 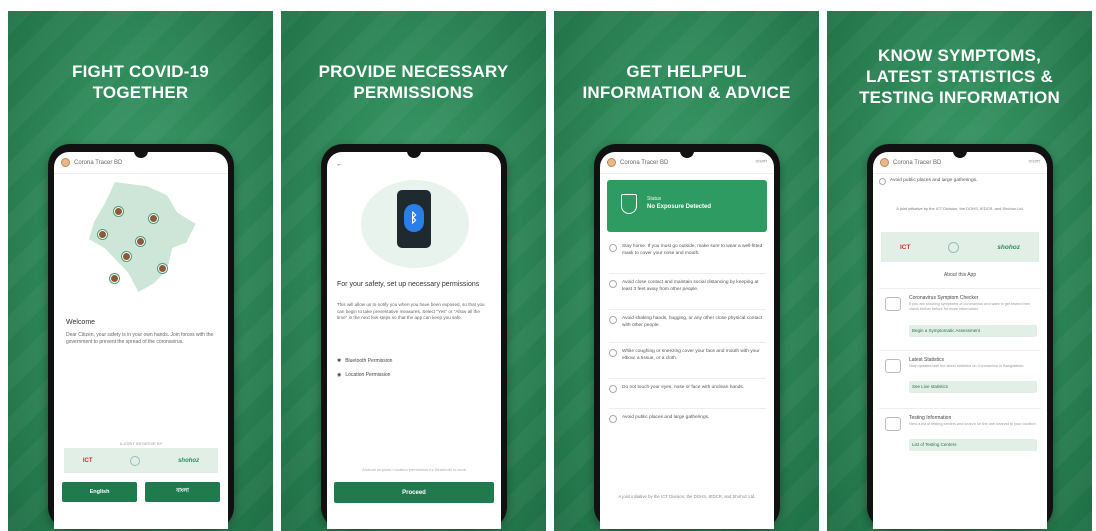 What do you see at coordinates (339, 361) in the screenshot?
I see `bluetooth-small-icon: ✱` at bounding box center [339, 361].